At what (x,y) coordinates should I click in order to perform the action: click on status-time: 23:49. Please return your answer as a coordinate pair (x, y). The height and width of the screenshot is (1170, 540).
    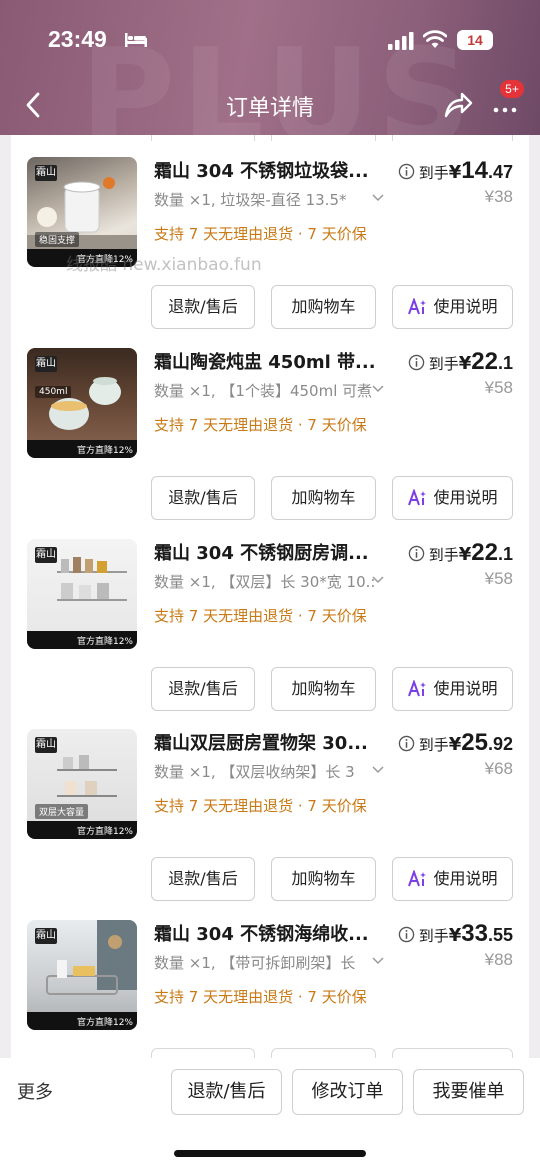
    Looking at the image, I should click on (77, 39).